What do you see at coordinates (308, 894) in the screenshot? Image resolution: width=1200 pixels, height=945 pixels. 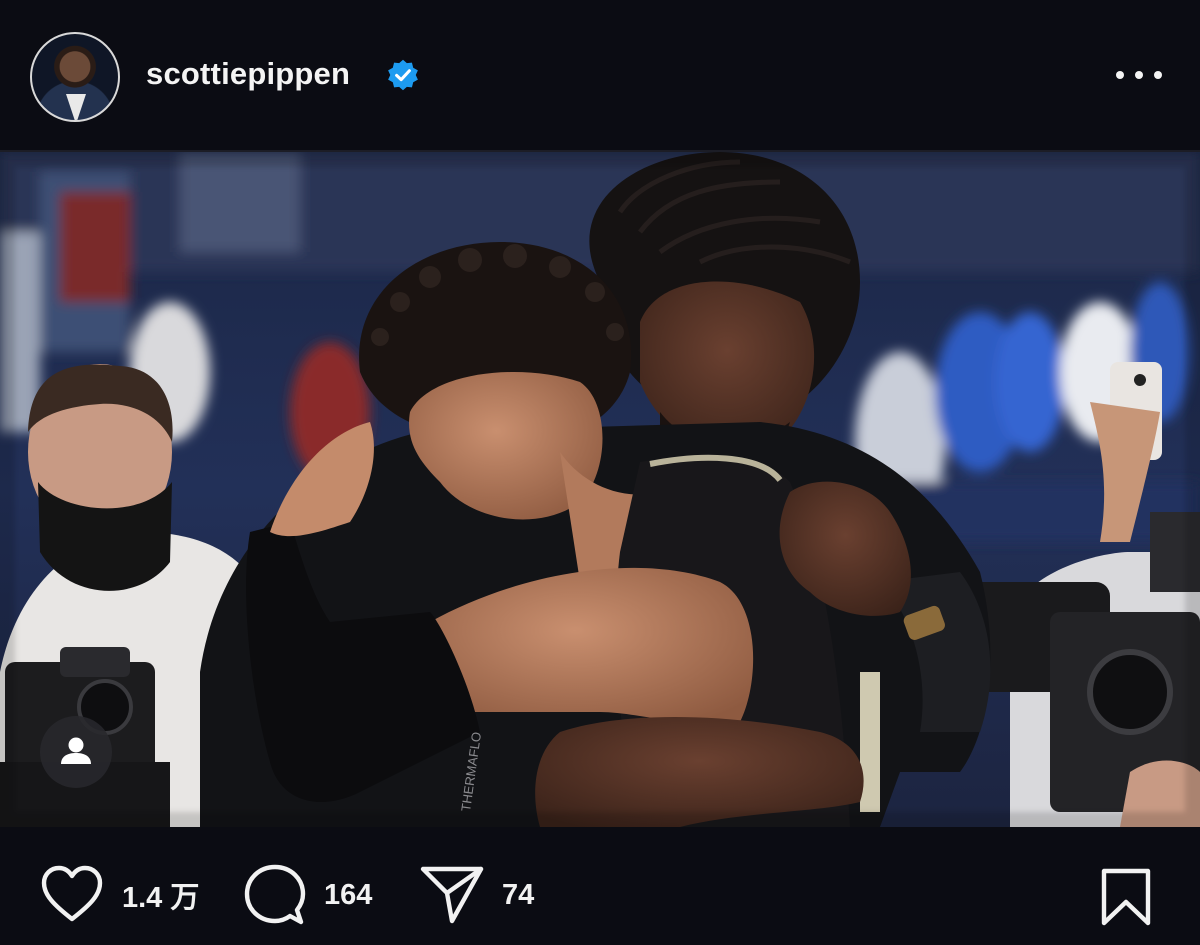 I see `comment-button: 164` at bounding box center [308, 894].